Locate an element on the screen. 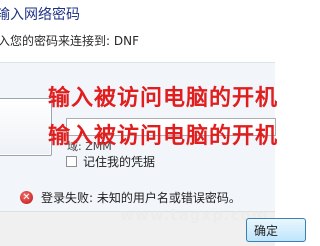 Image resolution: width=320 pixels, height=246 pixels. remember-credentials-row: 记住我的凭据 is located at coordinates (110, 161).